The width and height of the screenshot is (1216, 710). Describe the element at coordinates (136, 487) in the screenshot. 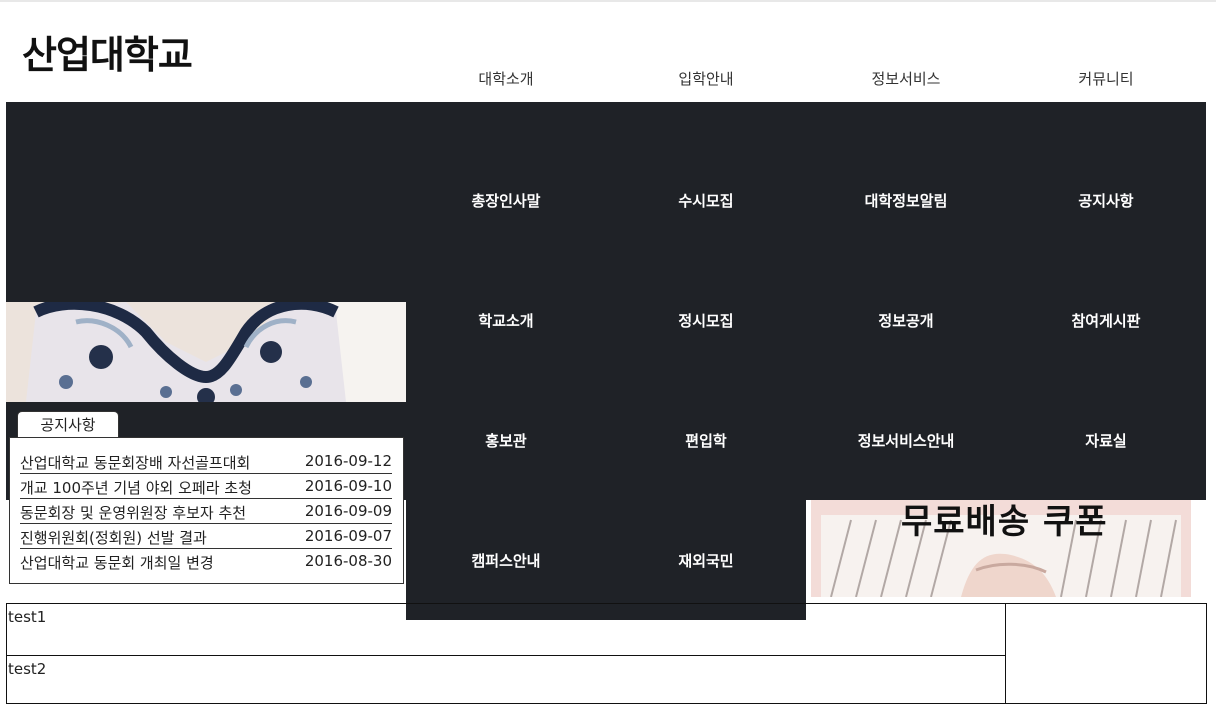

I see `notice-title: 개교 100주년 기념 야외 오페라 초청` at that location.